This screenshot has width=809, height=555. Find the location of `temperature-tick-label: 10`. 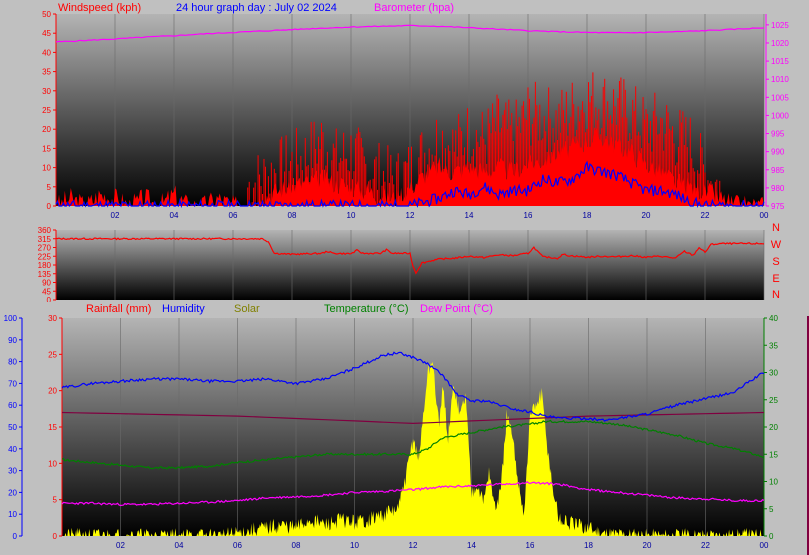

temperature-tick-label: 10 is located at coordinates (773, 482).